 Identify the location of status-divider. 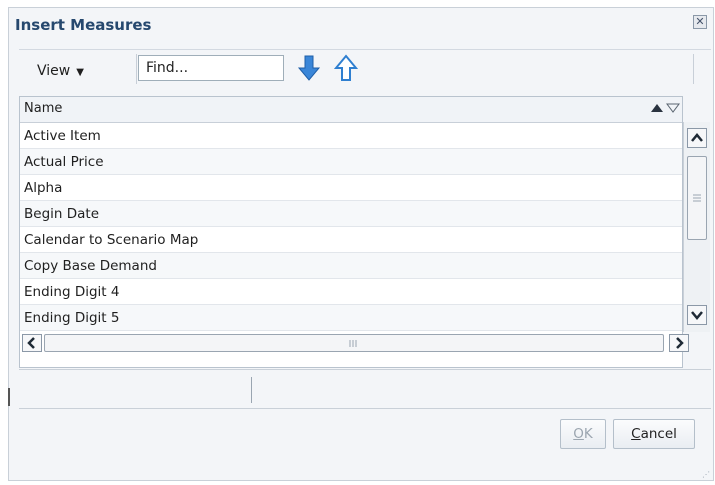
(251, 390).